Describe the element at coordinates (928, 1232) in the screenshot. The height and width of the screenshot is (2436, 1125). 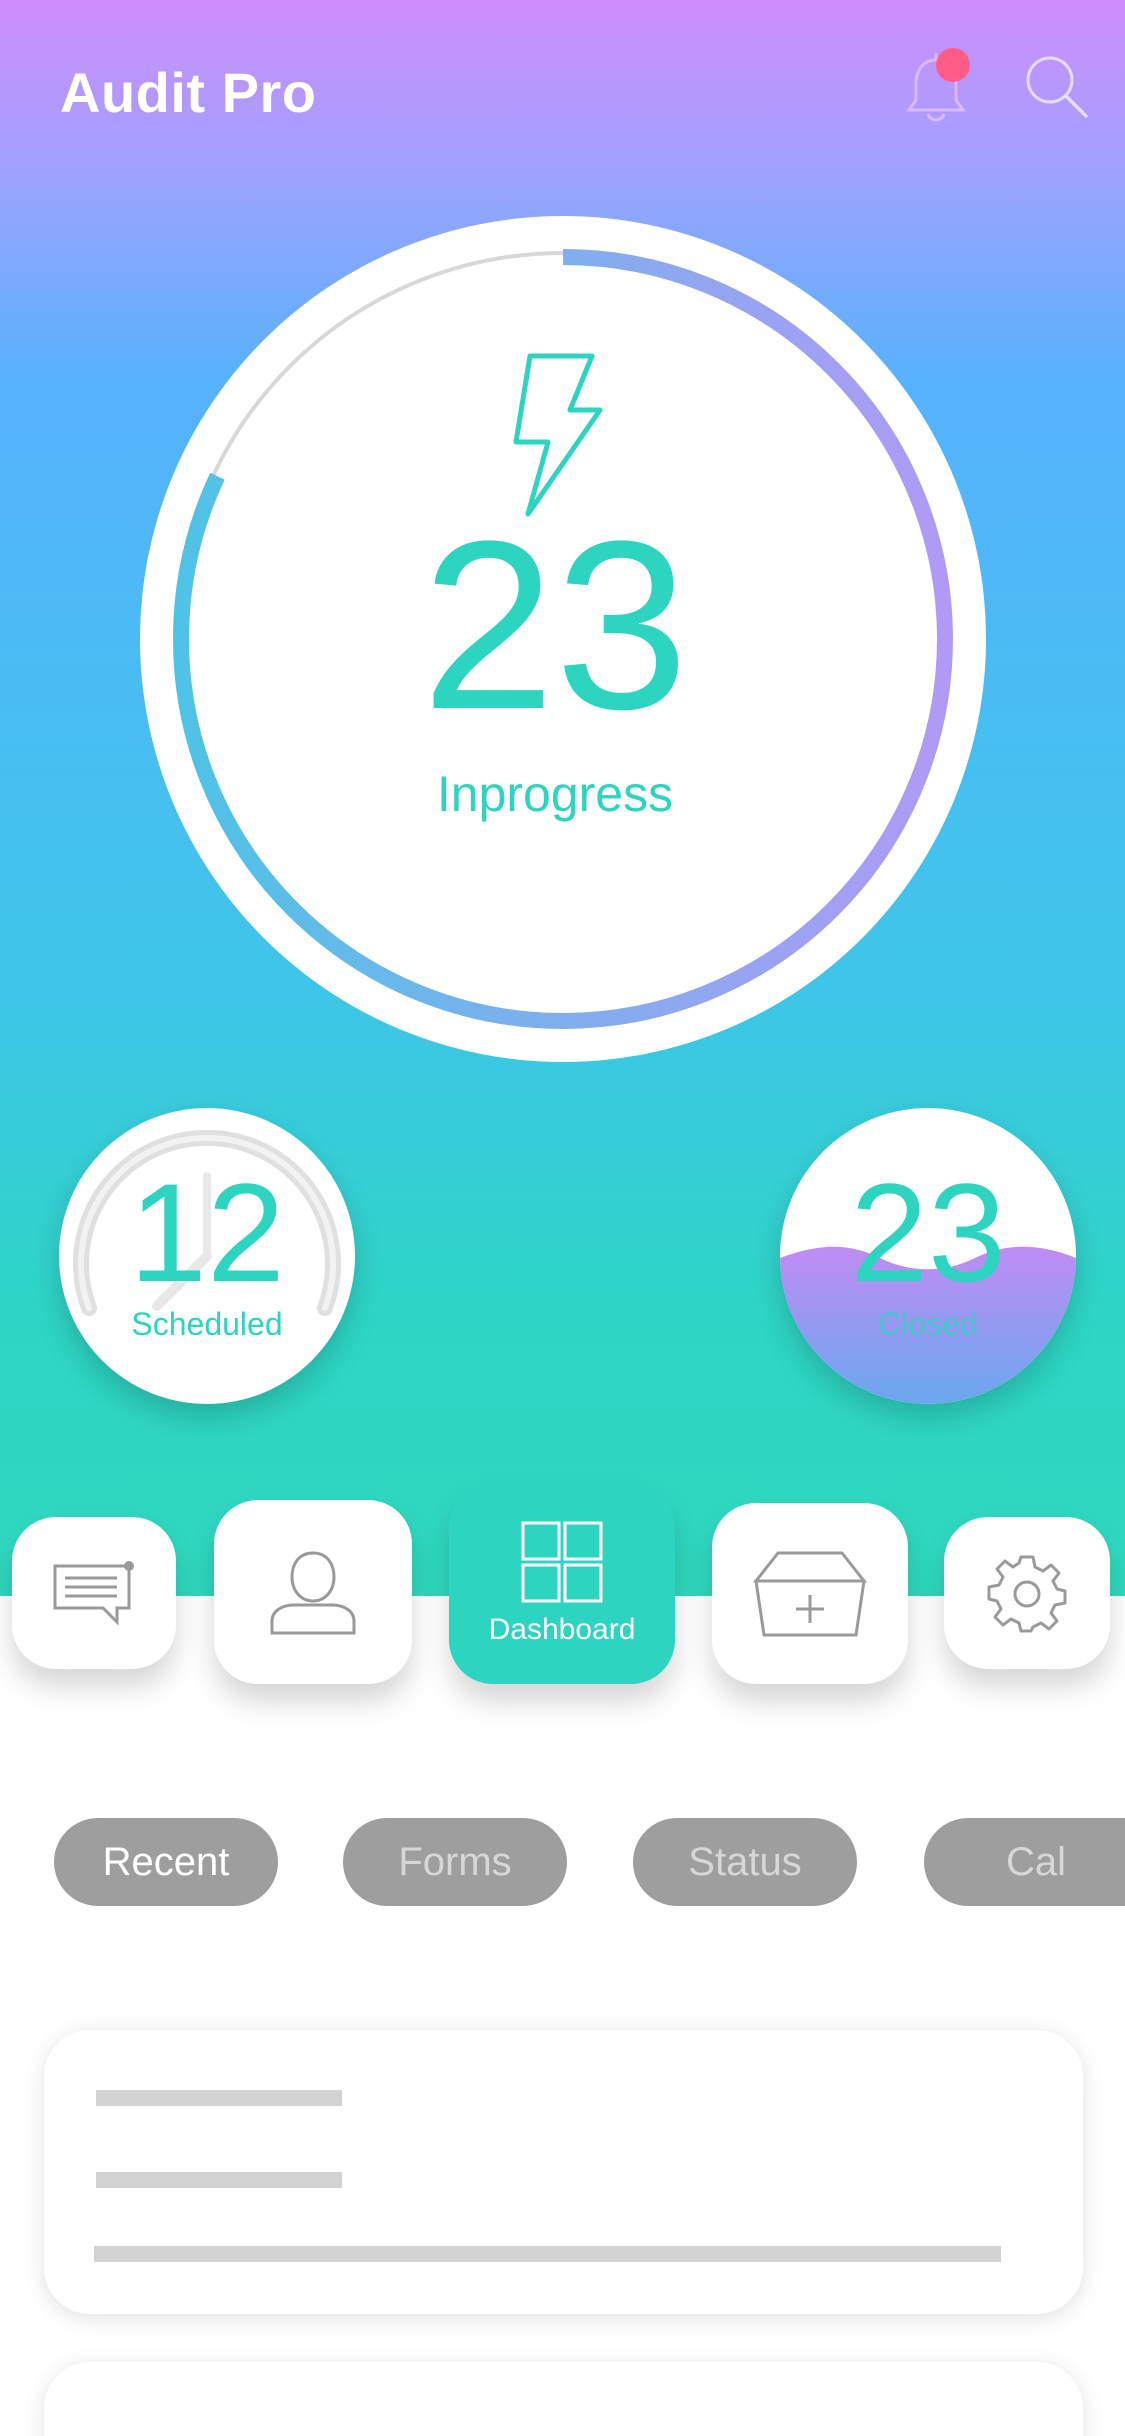
I see `closed-count: 23` at that location.